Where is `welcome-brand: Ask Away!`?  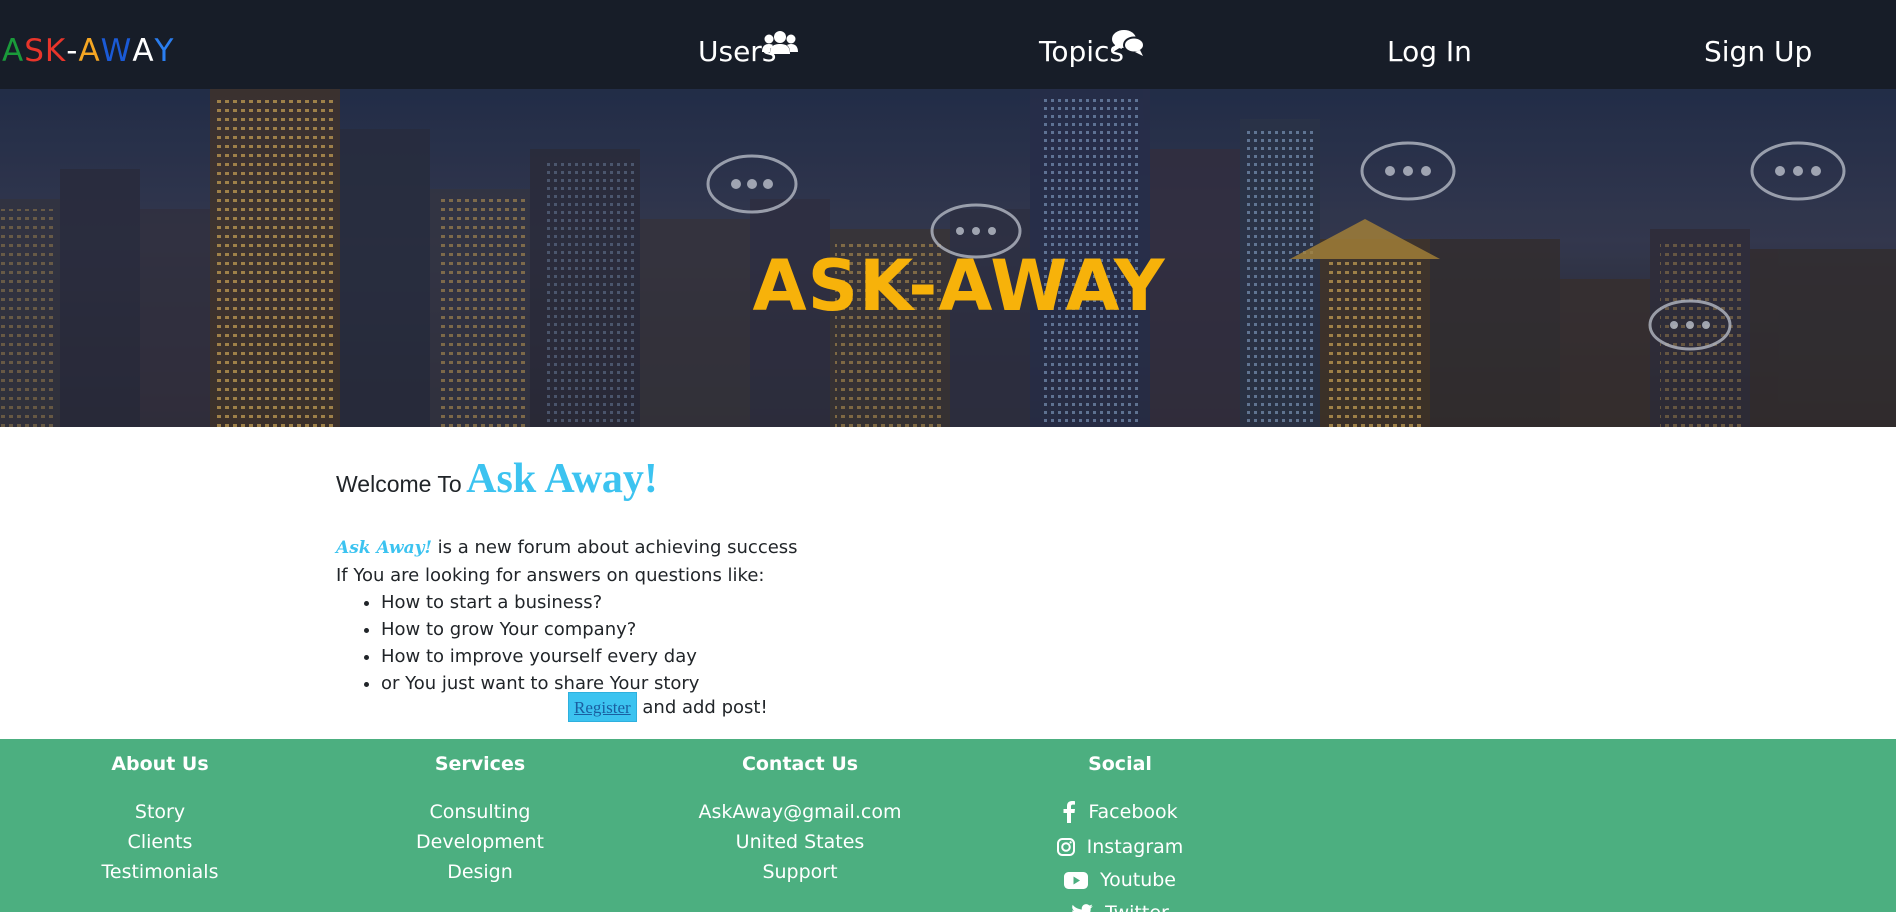
welcome-brand: Ask Away! is located at coordinates (562, 479).